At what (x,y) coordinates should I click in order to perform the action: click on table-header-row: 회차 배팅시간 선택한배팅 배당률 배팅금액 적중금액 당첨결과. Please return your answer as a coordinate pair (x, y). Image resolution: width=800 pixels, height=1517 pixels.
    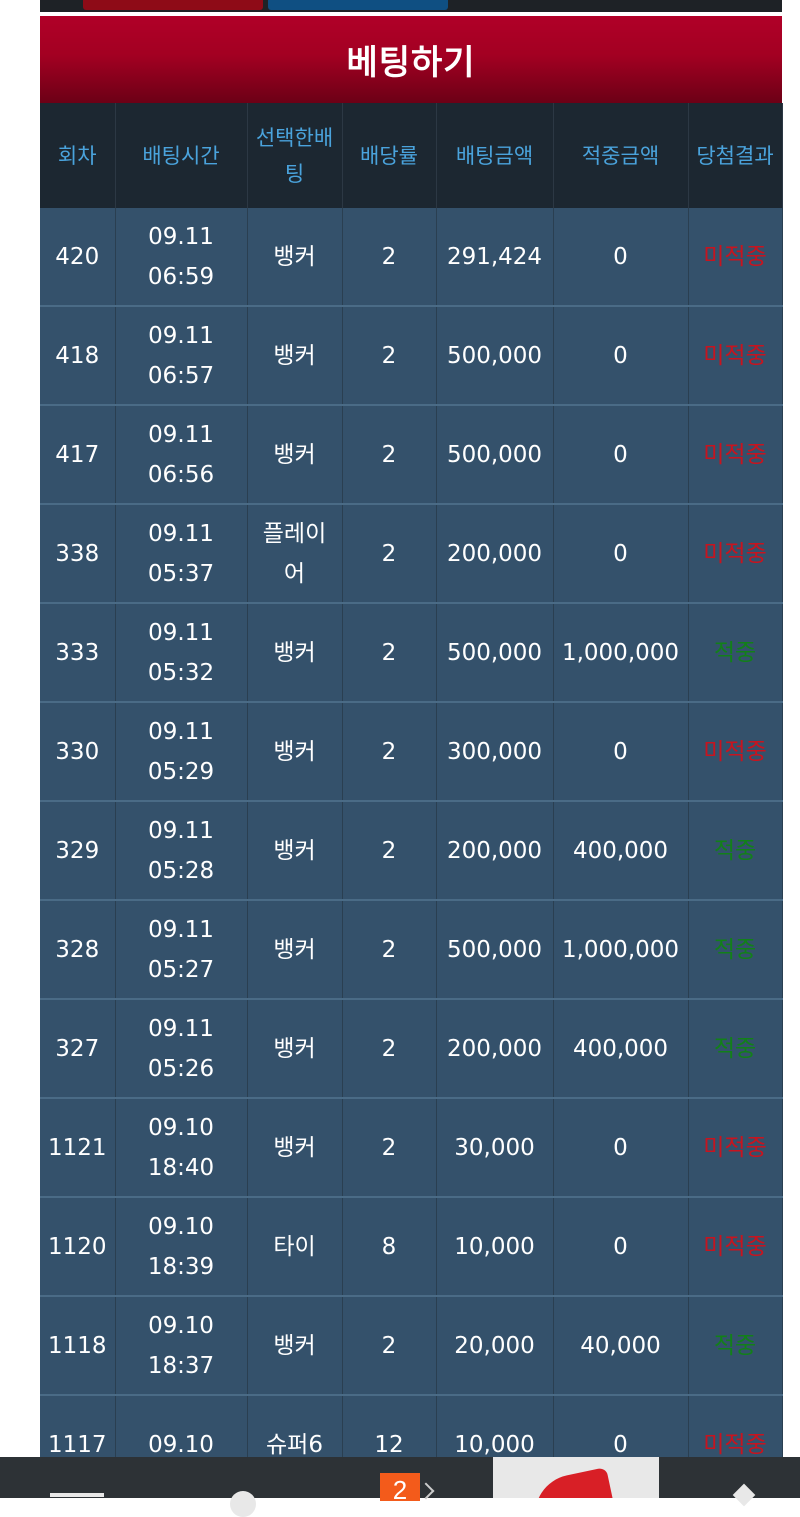
    Looking at the image, I should click on (411, 155).